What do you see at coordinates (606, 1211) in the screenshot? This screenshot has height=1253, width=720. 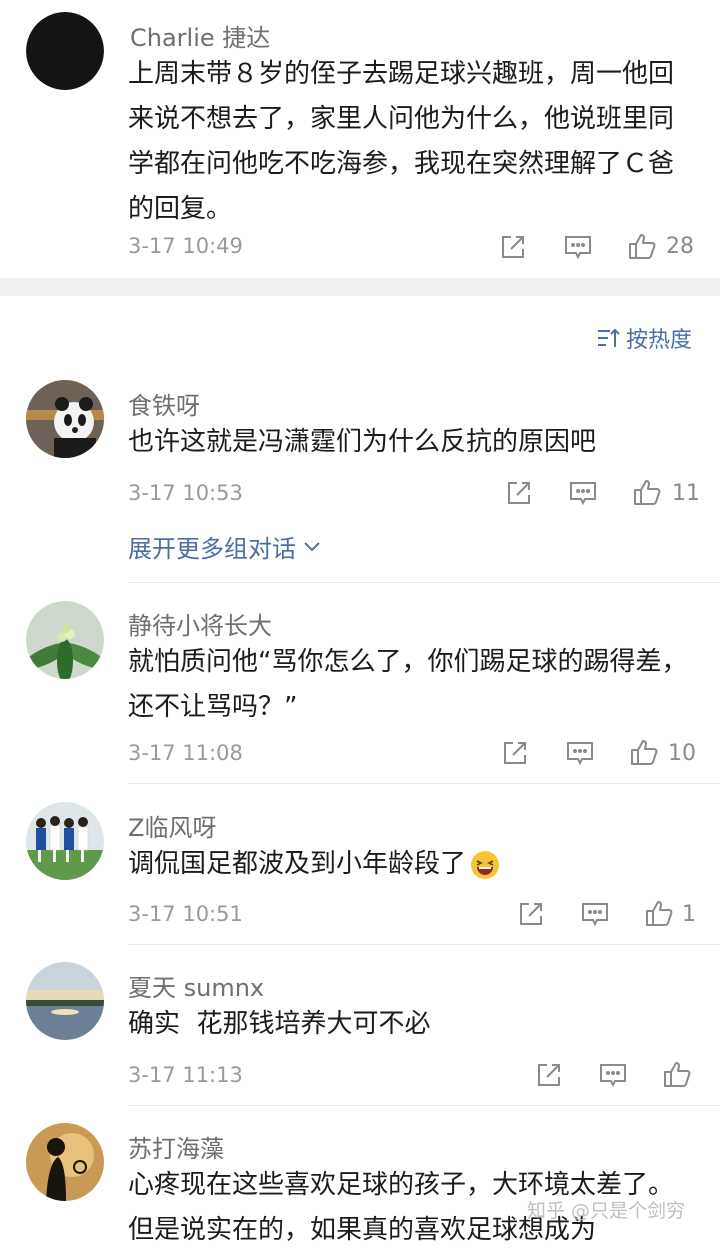 I see `watermark: 知乎 @只是个剑穷` at bounding box center [606, 1211].